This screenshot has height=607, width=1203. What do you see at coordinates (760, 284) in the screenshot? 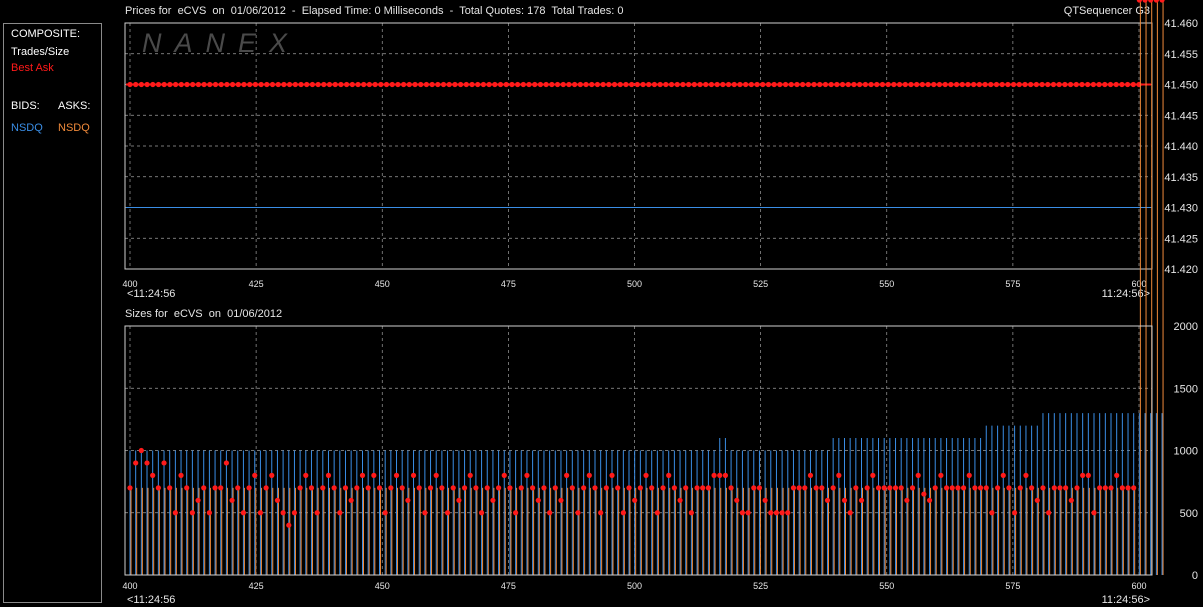
I see `price-x-tick-label: 525` at bounding box center [760, 284].